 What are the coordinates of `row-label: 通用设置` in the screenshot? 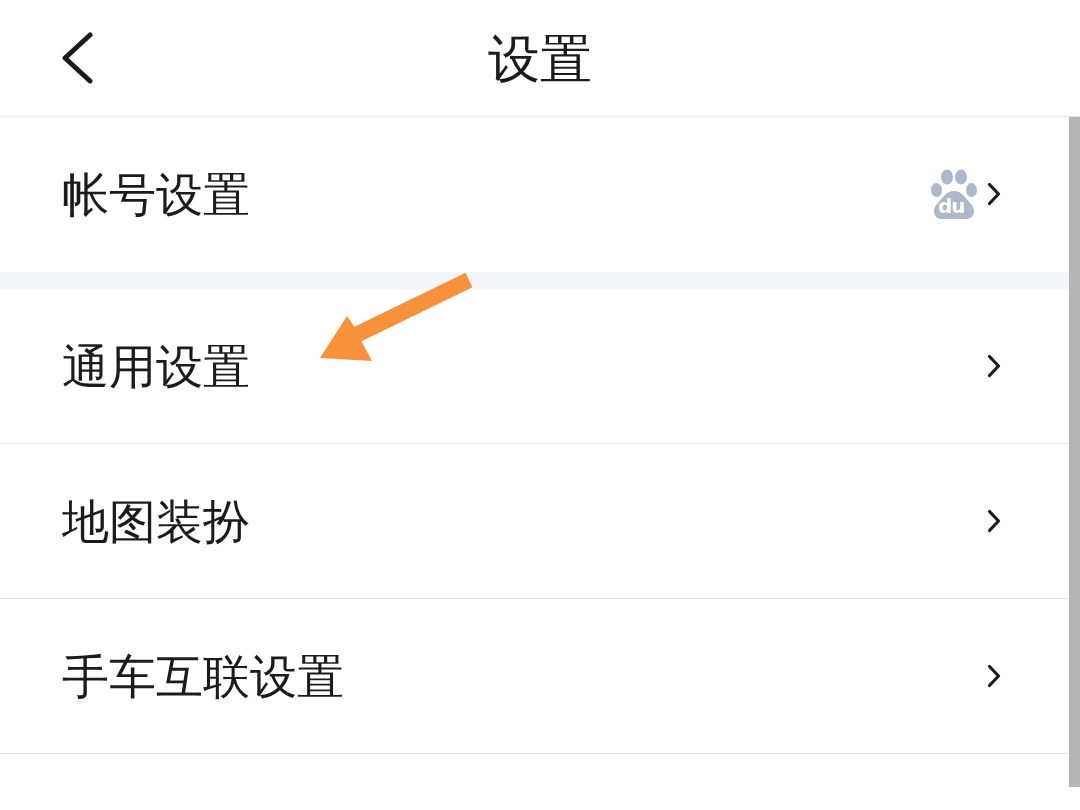 It's located at (156, 366).